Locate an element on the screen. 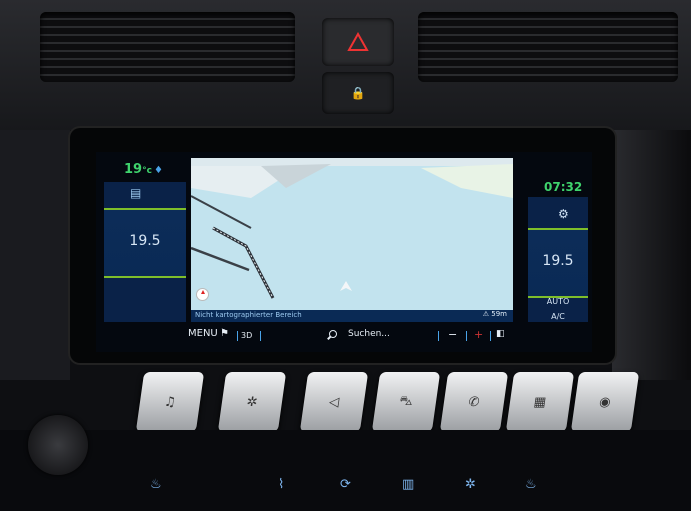 The image size is (691, 511). map-status-bar: Nicht kartographierter Bereich ⚠ 59m is located at coordinates (352, 316).